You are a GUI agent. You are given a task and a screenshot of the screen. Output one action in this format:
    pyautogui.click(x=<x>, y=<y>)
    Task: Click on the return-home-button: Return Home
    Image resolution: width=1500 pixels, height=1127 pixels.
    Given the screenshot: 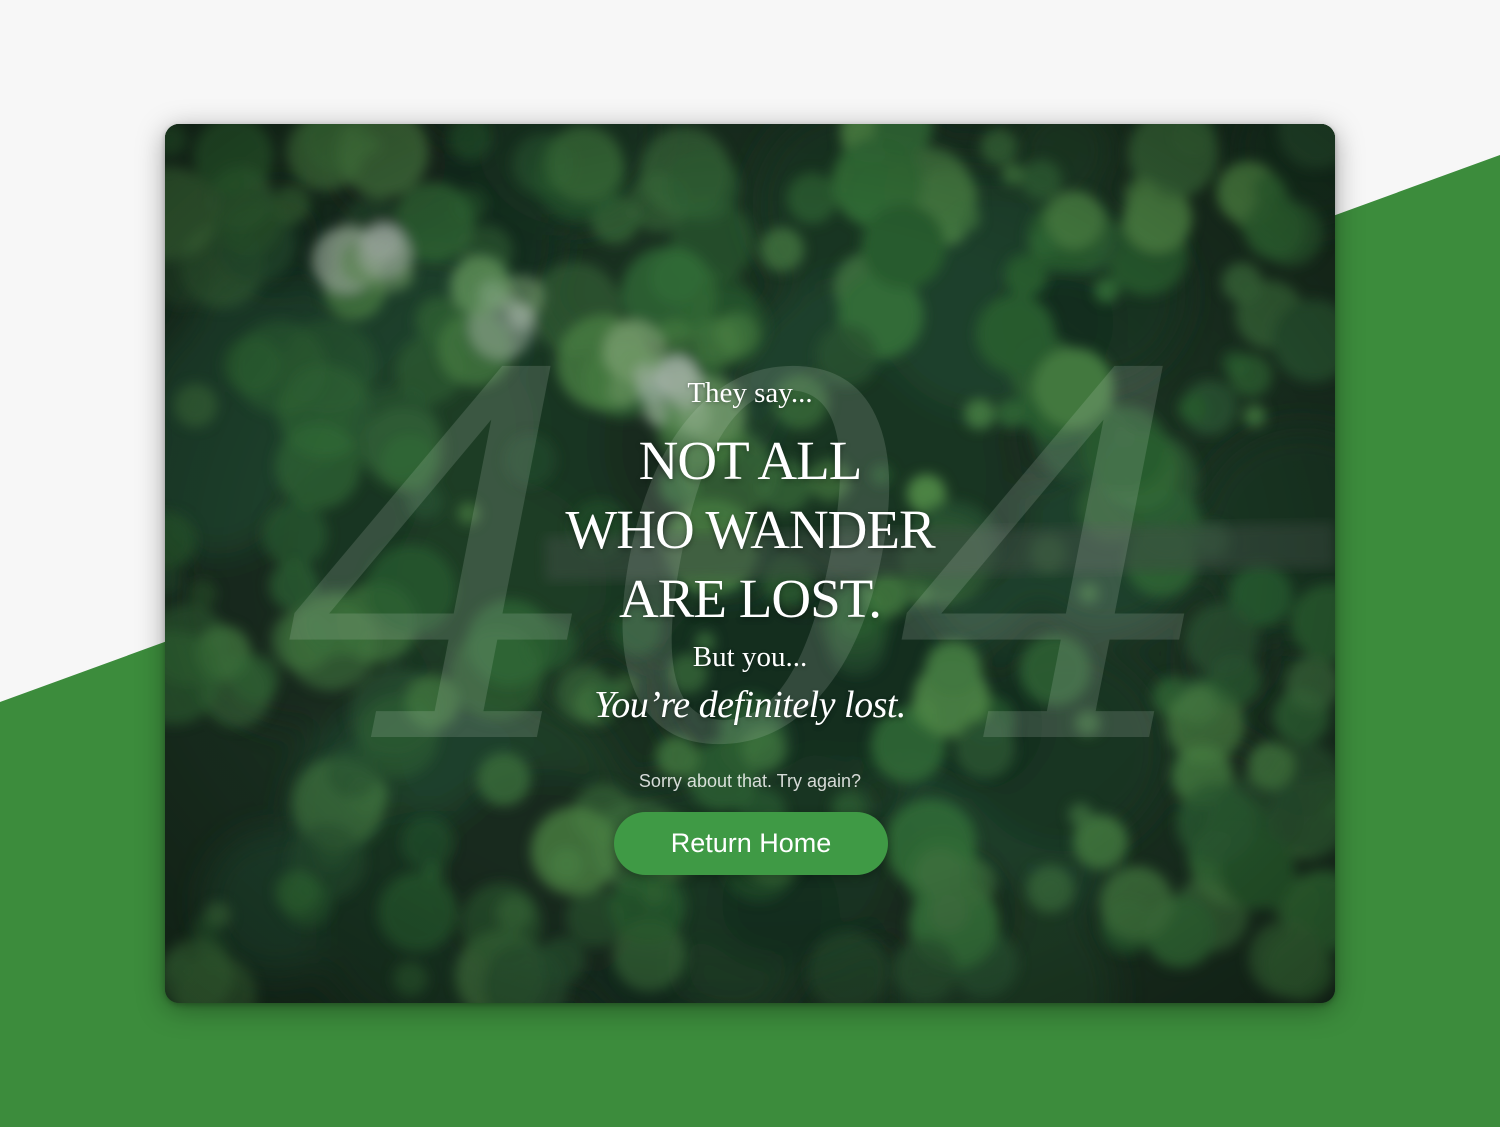 What is the action you would take?
    pyautogui.click(x=751, y=843)
    